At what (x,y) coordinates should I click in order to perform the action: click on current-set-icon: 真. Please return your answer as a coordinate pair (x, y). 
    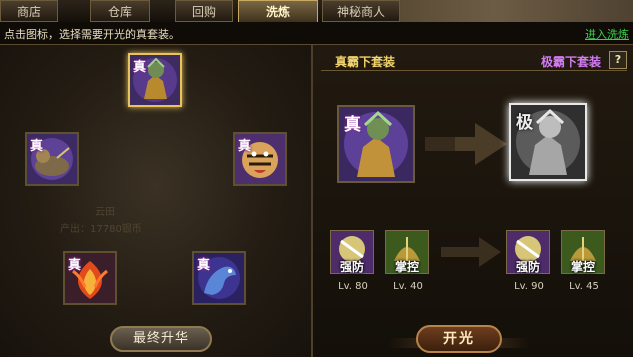
    Looking at the image, I should click on (376, 144).